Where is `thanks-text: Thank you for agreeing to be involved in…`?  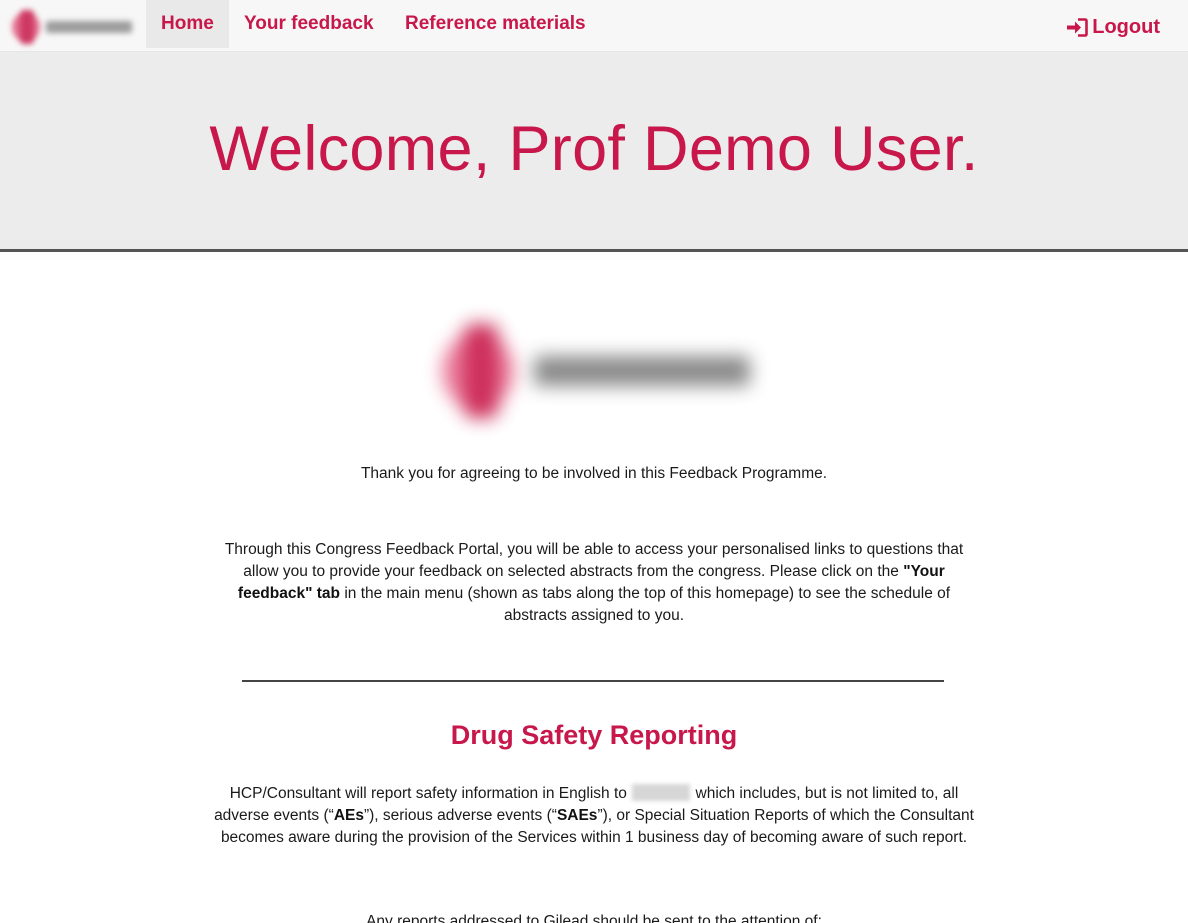
thanks-text: Thank you for agreeing to be involved in… is located at coordinates (594, 473).